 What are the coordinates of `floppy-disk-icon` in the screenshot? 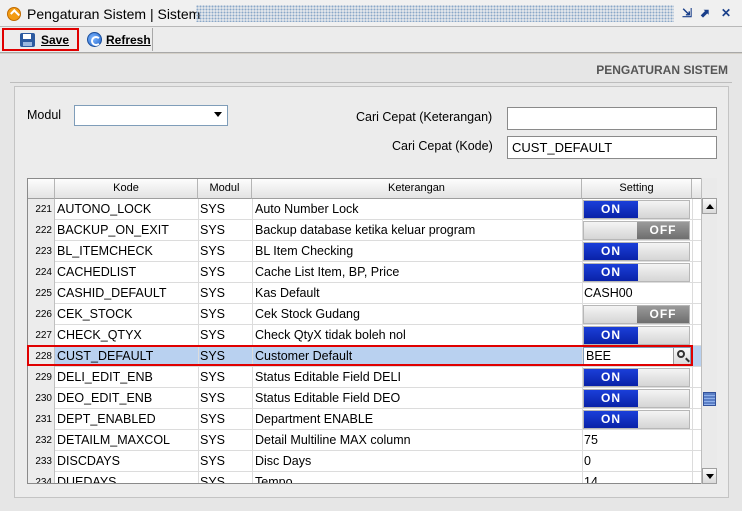 It's located at (27, 39).